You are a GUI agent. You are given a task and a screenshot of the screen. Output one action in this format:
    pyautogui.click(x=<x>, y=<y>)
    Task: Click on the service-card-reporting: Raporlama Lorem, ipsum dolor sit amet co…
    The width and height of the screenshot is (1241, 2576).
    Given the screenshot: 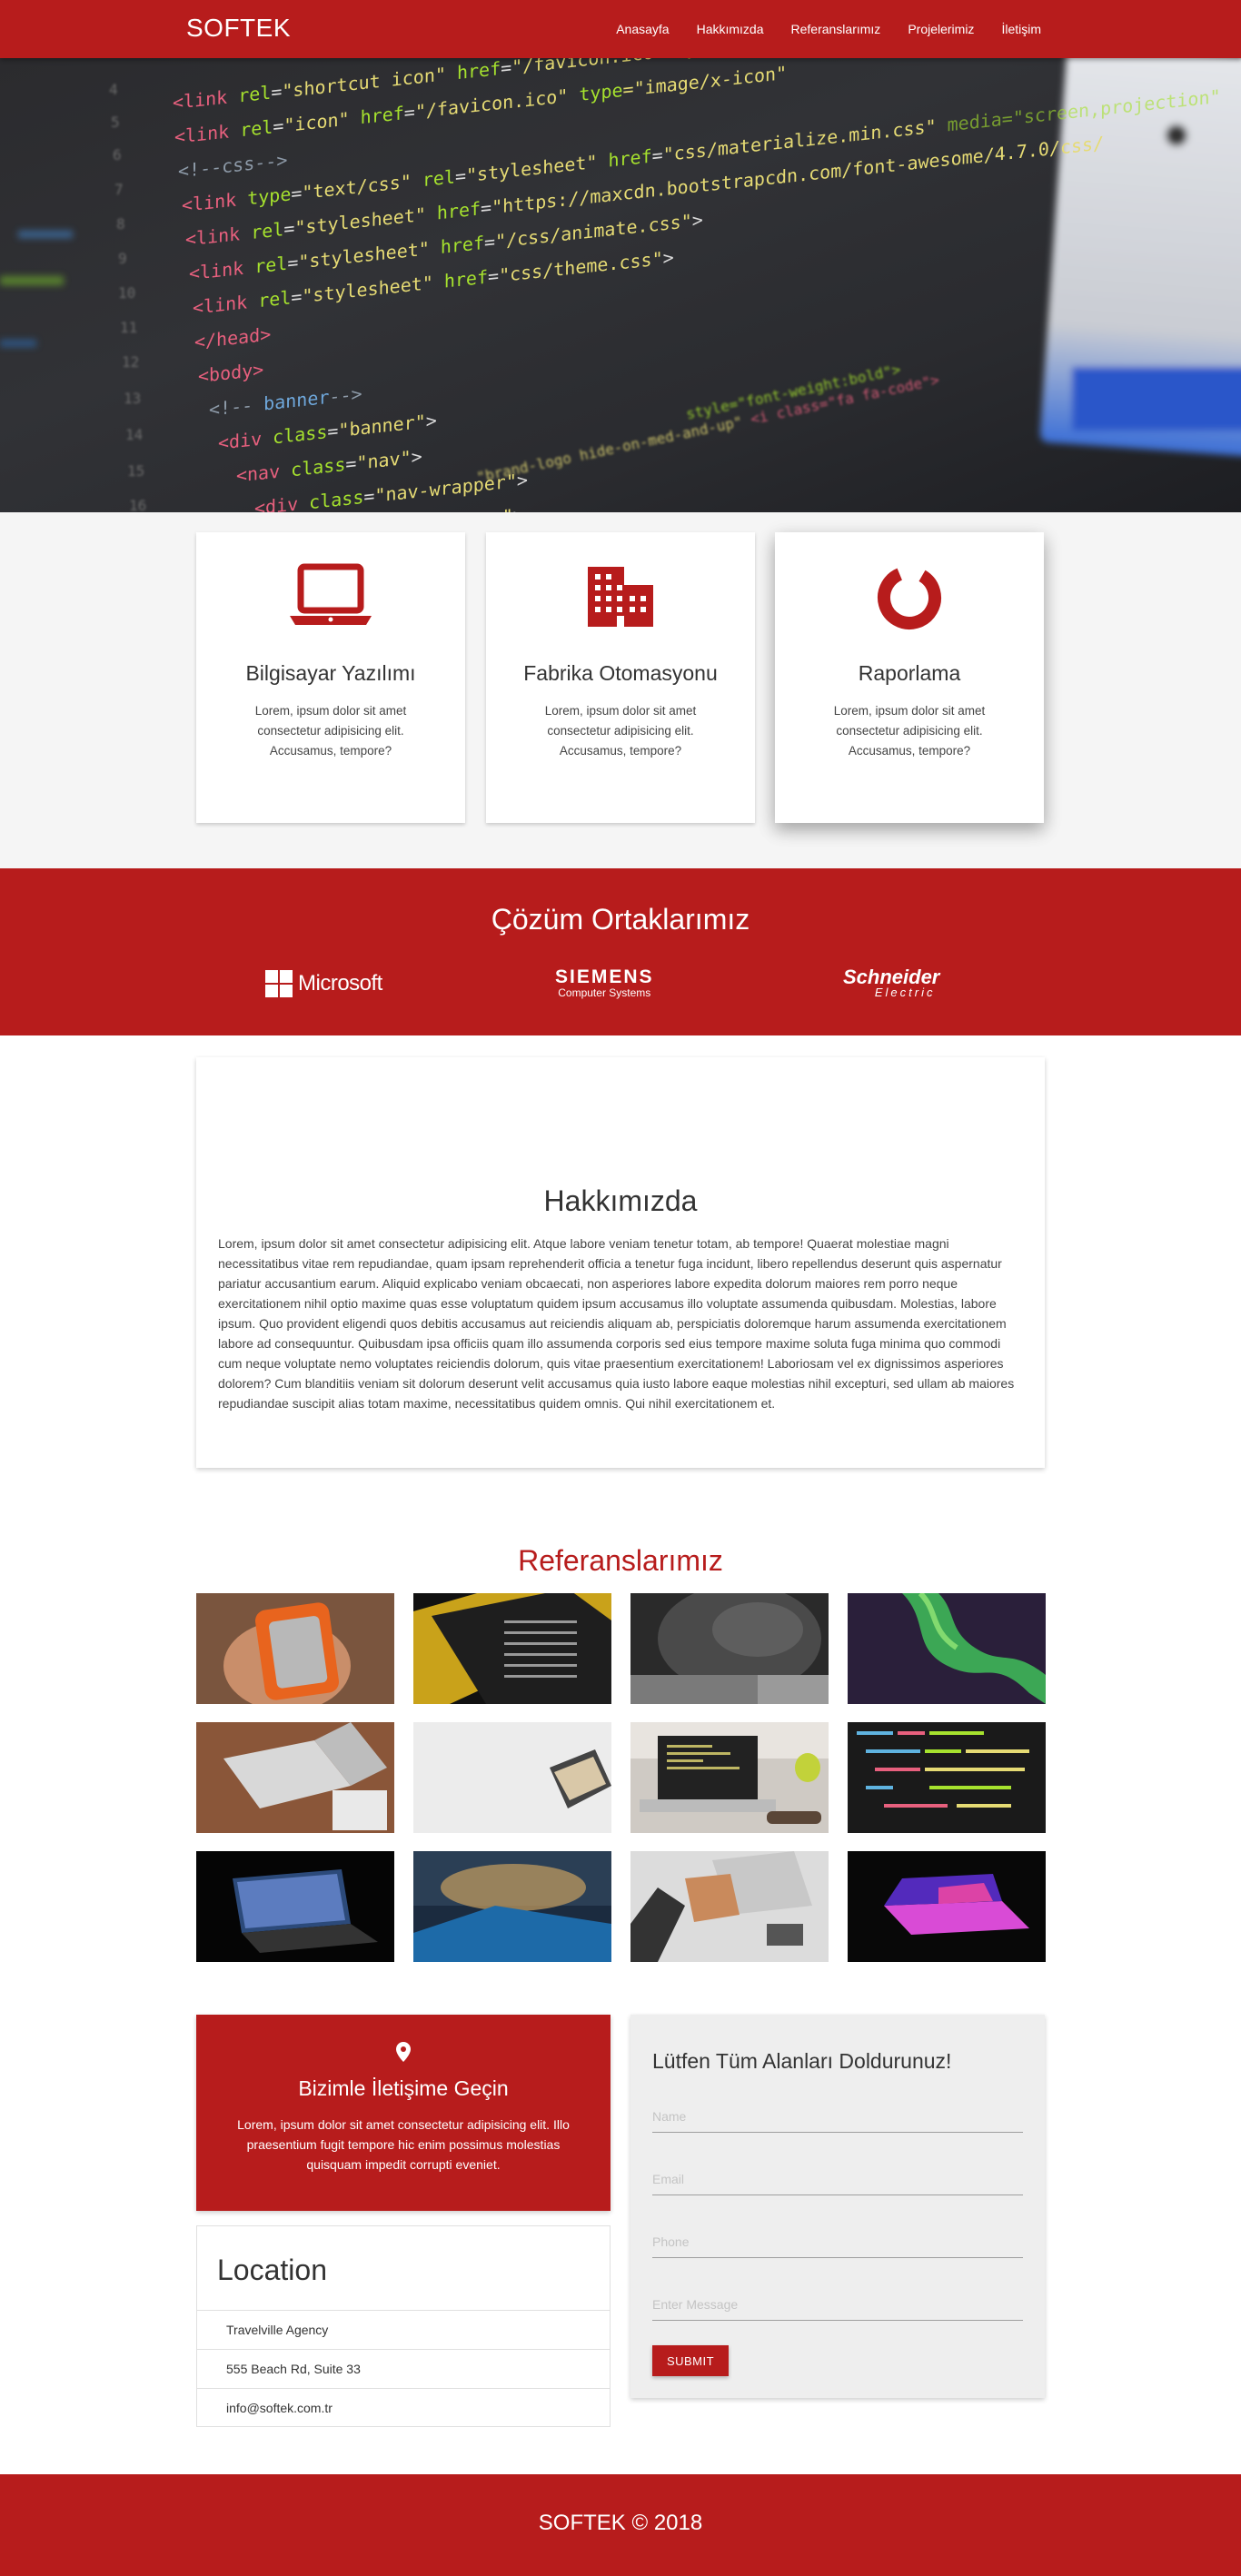 What is the action you would take?
    pyautogui.click(x=909, y=677)
    